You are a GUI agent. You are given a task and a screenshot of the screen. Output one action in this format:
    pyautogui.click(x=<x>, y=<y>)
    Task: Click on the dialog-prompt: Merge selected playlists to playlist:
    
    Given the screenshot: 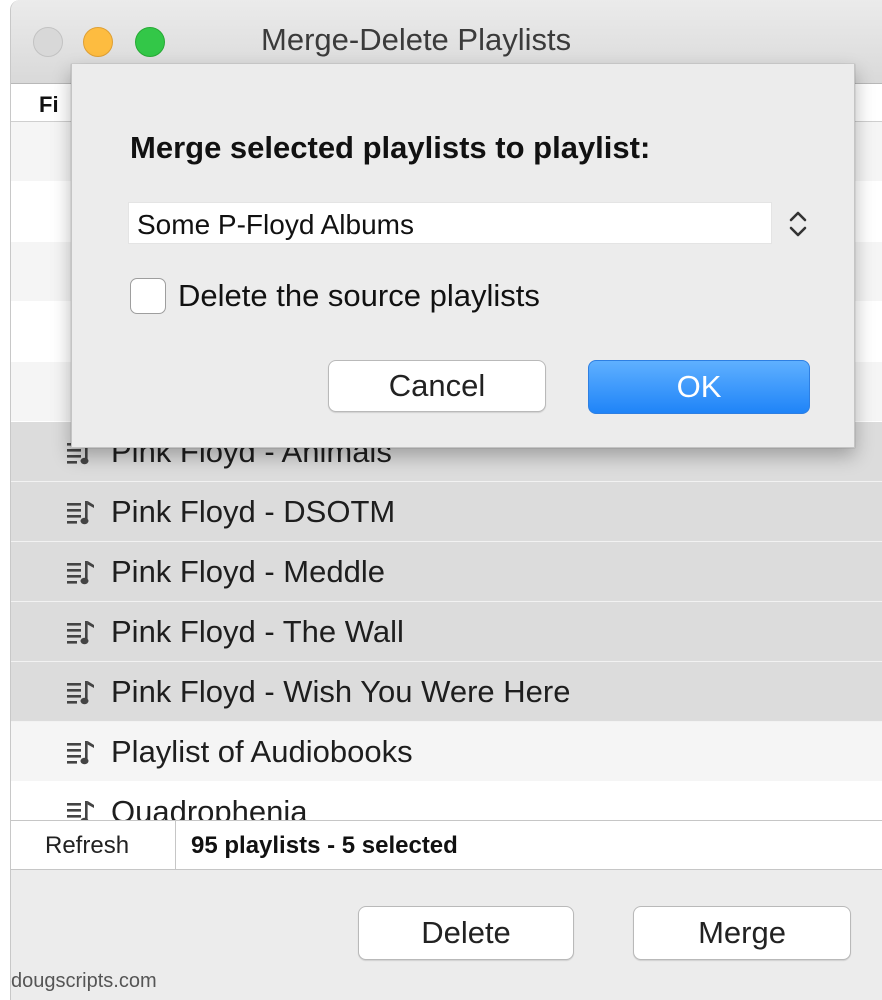 What is the action you would take?
    pyautogui.click(x=390, y=147)
    